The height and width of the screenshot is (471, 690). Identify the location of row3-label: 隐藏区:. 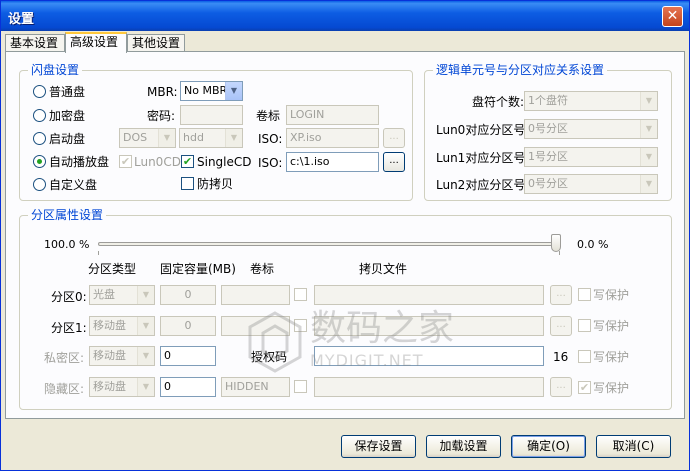
(64, 389).